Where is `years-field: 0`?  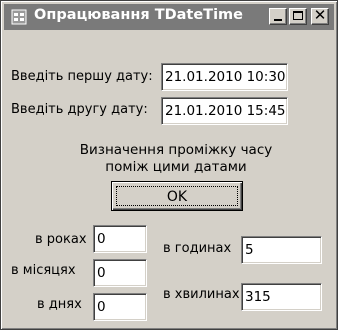
years-field: 0 is located at coordinates (120, 239).